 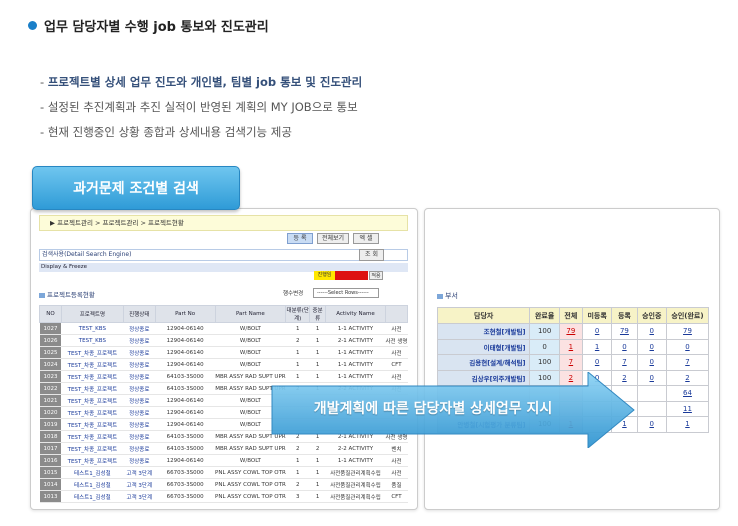 I want to click on col-header: 대분류(단계), so click(x=298, y=314).